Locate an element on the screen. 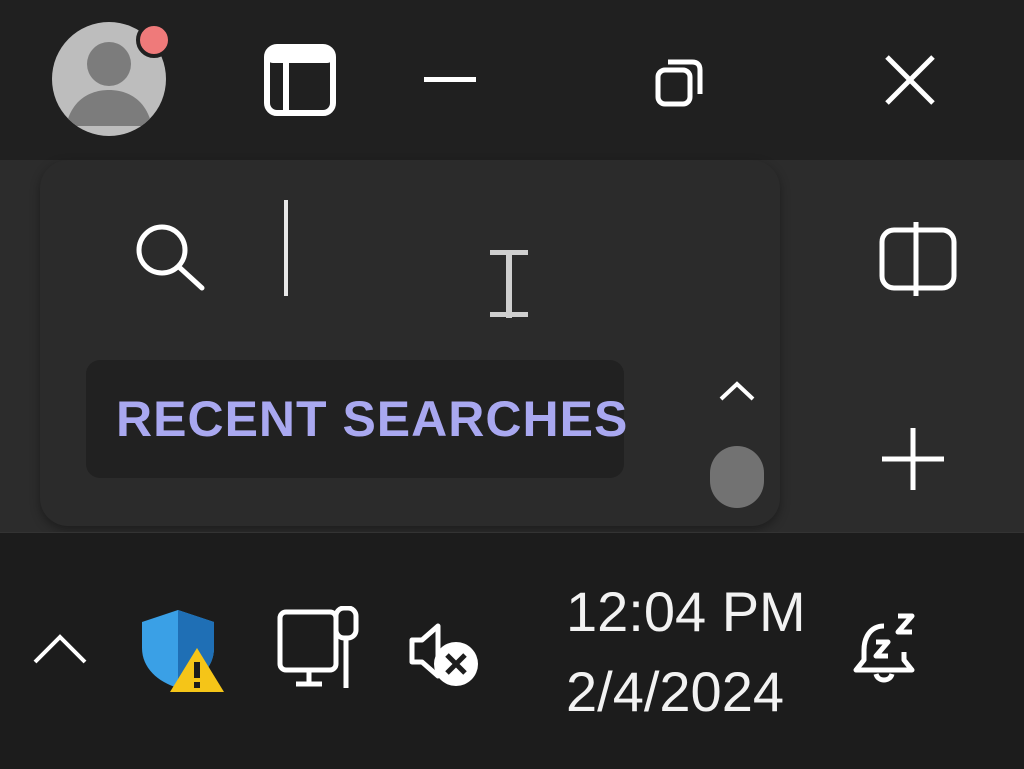  search-input is located at coordinates (286, 248).